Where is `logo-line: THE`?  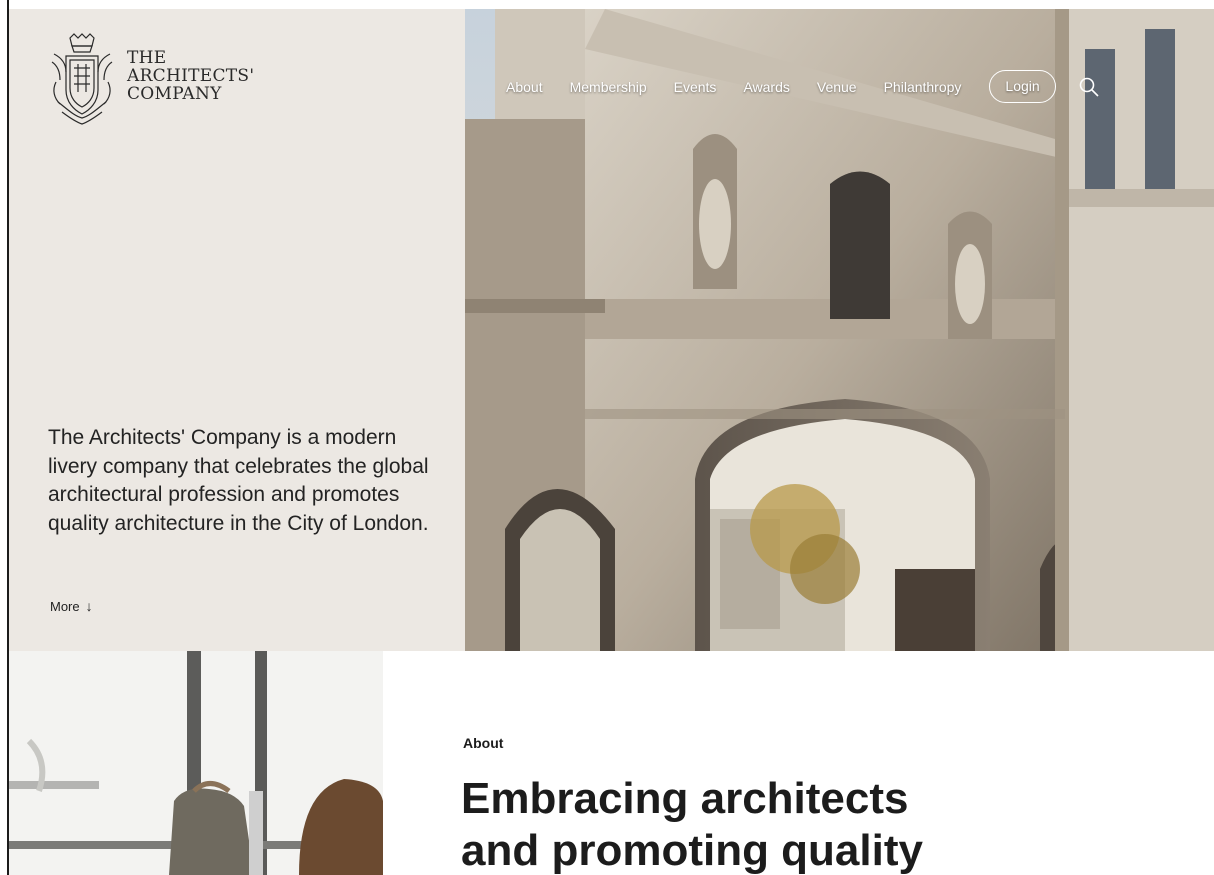 logo-line: THE is located at coordinates (147, 58).